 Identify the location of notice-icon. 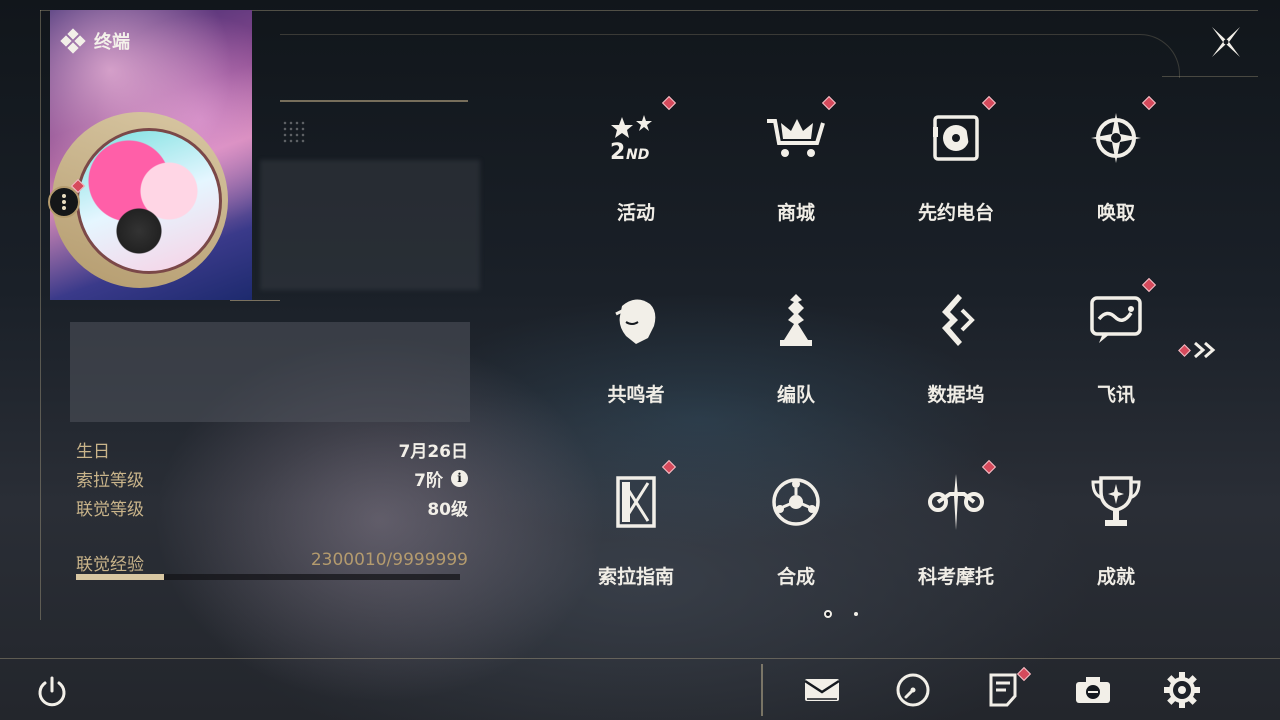
(1003, 690).